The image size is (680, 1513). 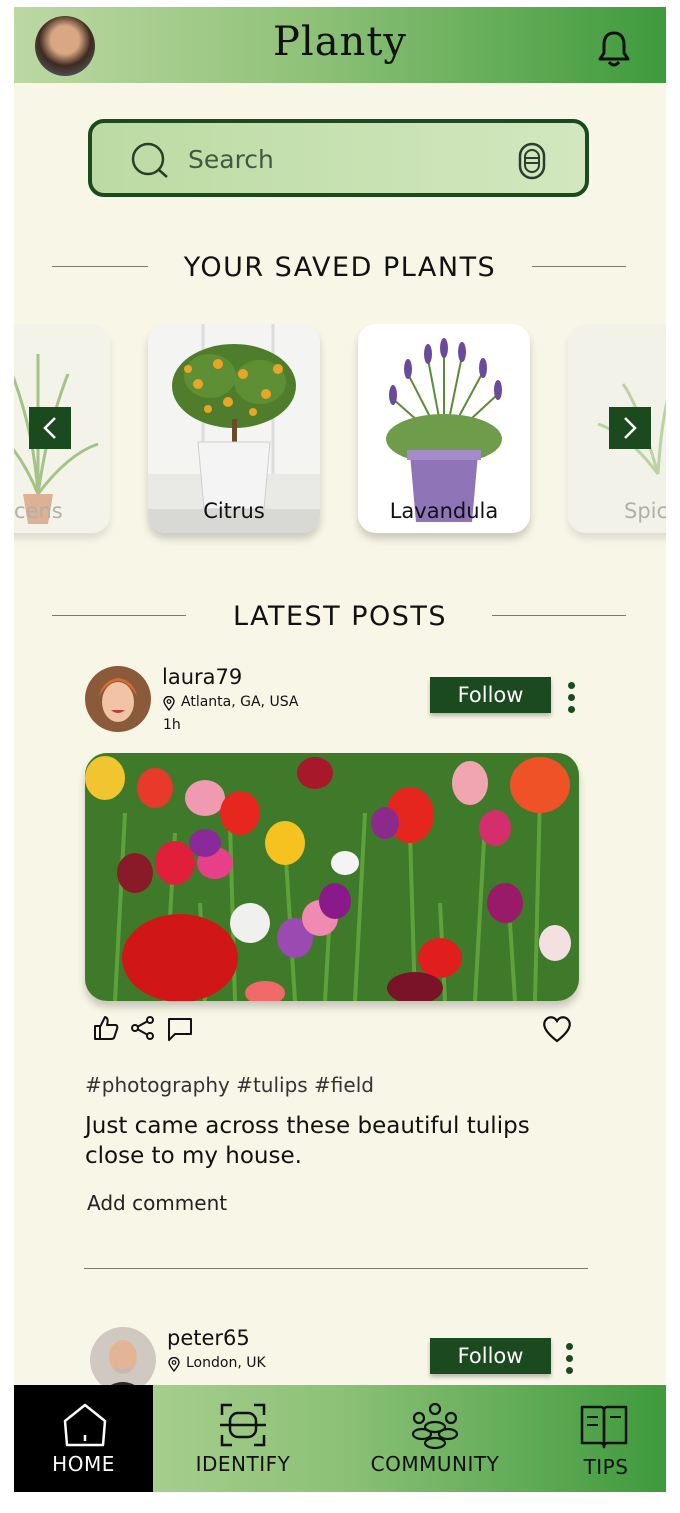 I want to click on chevron-left-icon, so click(x=49, y=428).